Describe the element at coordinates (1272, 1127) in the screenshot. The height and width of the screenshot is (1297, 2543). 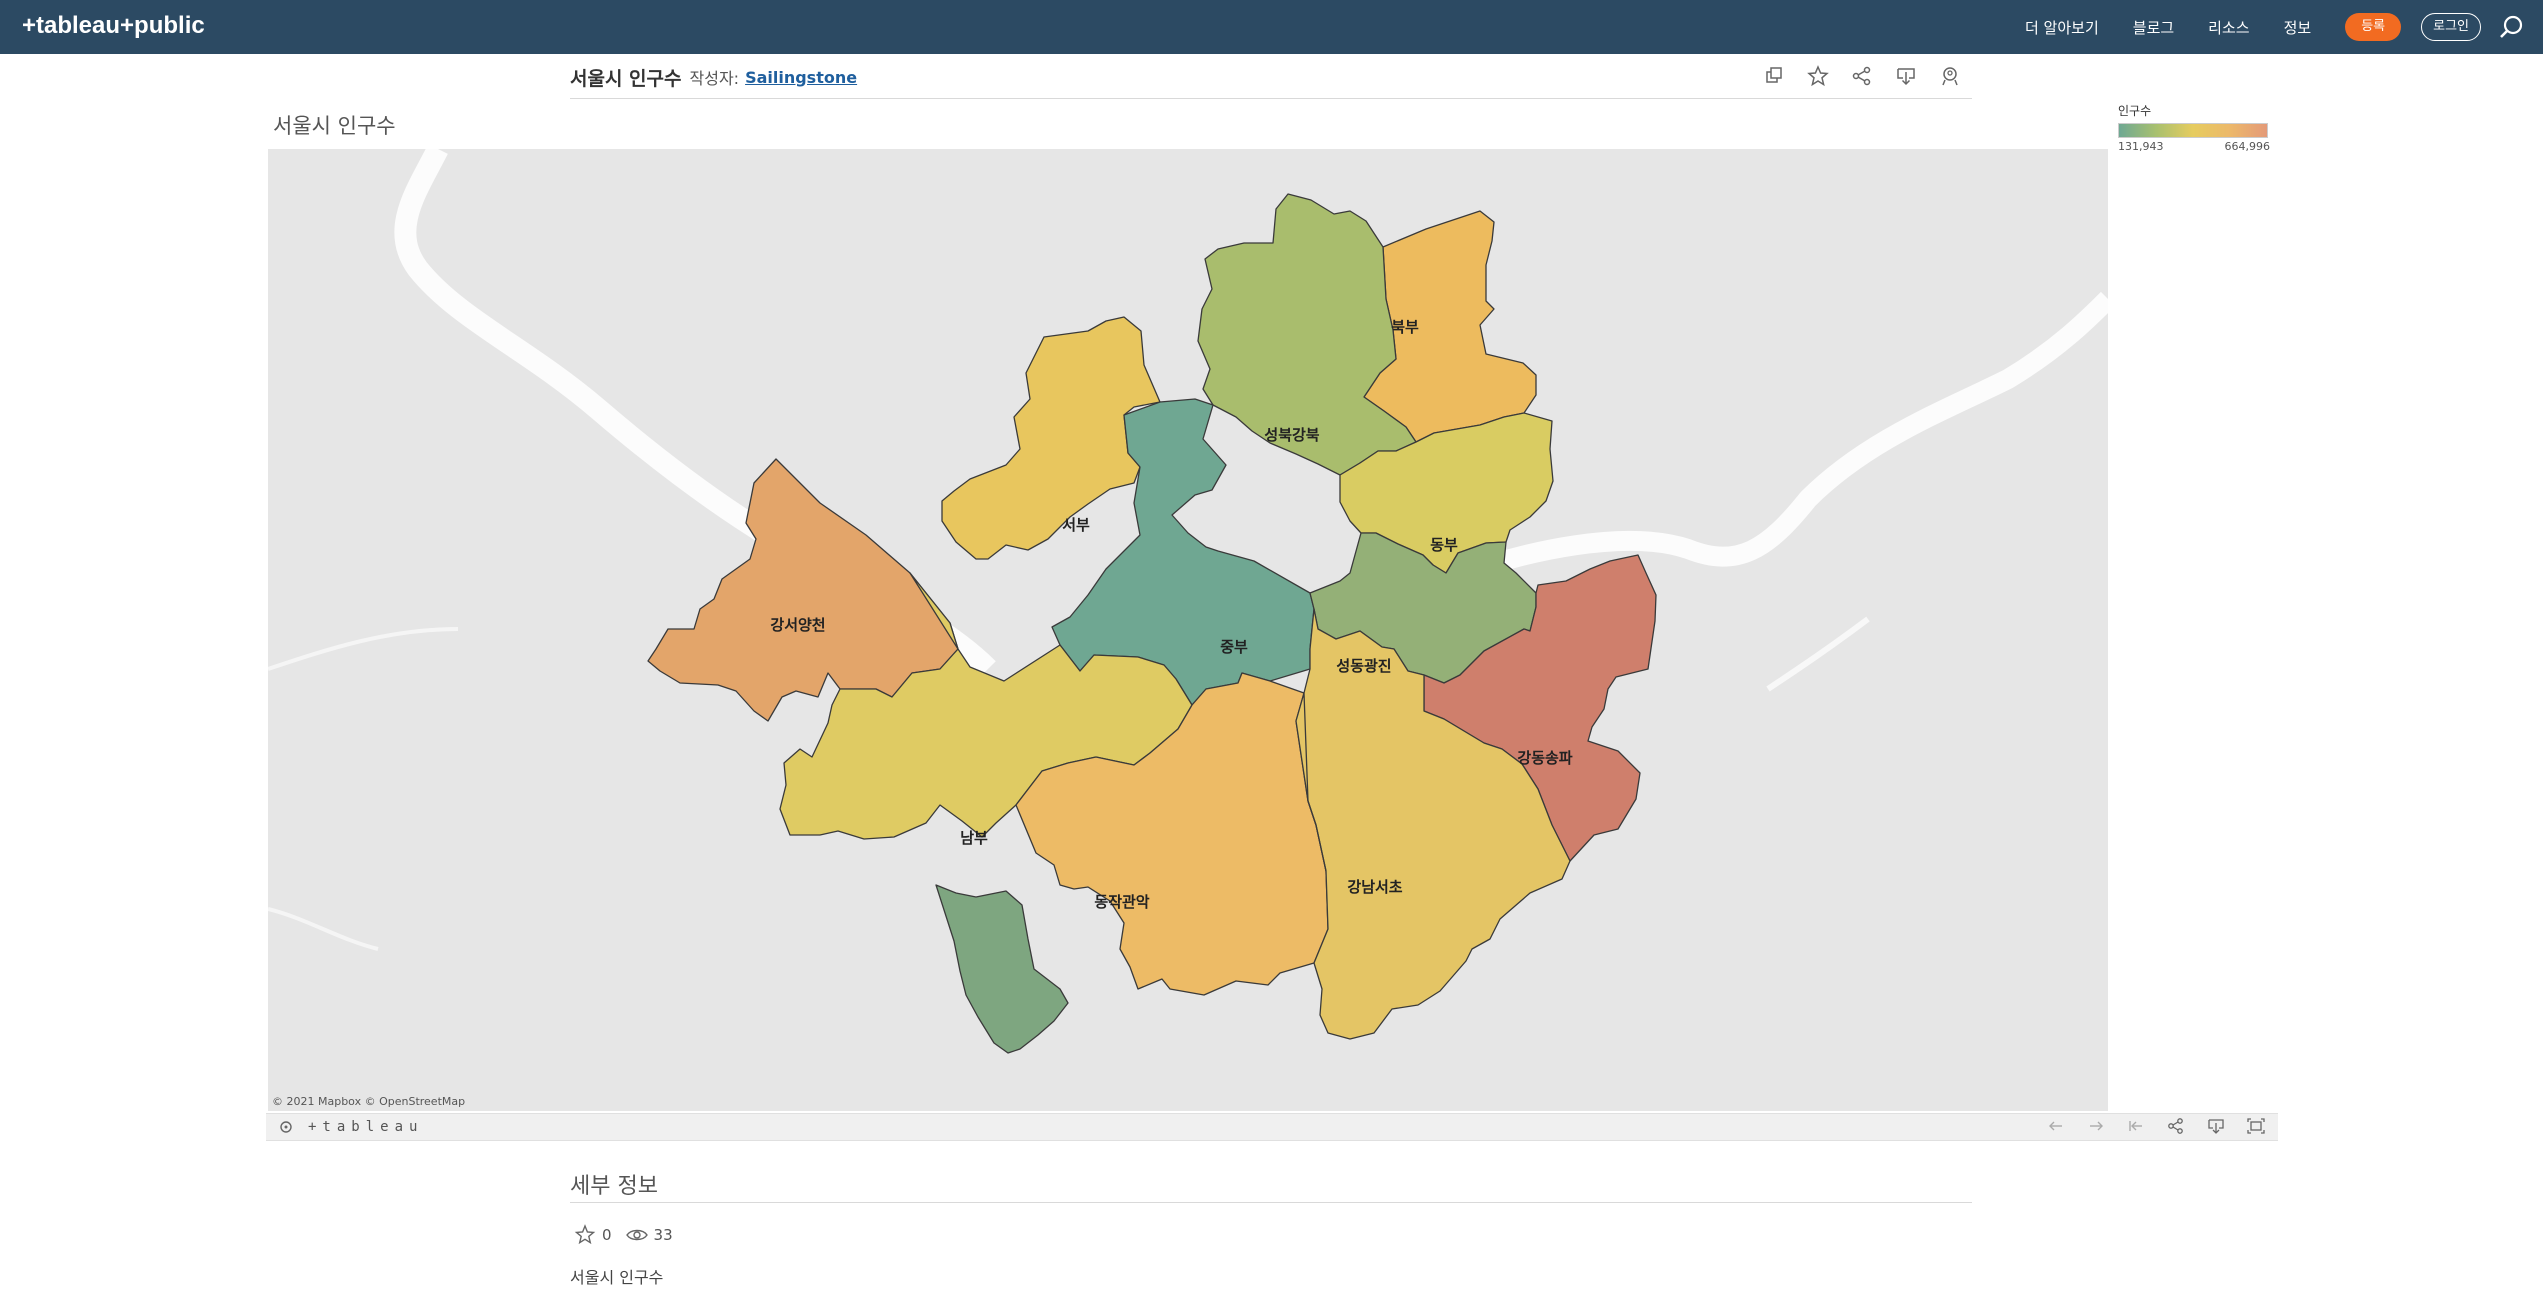
I see `viz-toolbar: +tableau` at that location.